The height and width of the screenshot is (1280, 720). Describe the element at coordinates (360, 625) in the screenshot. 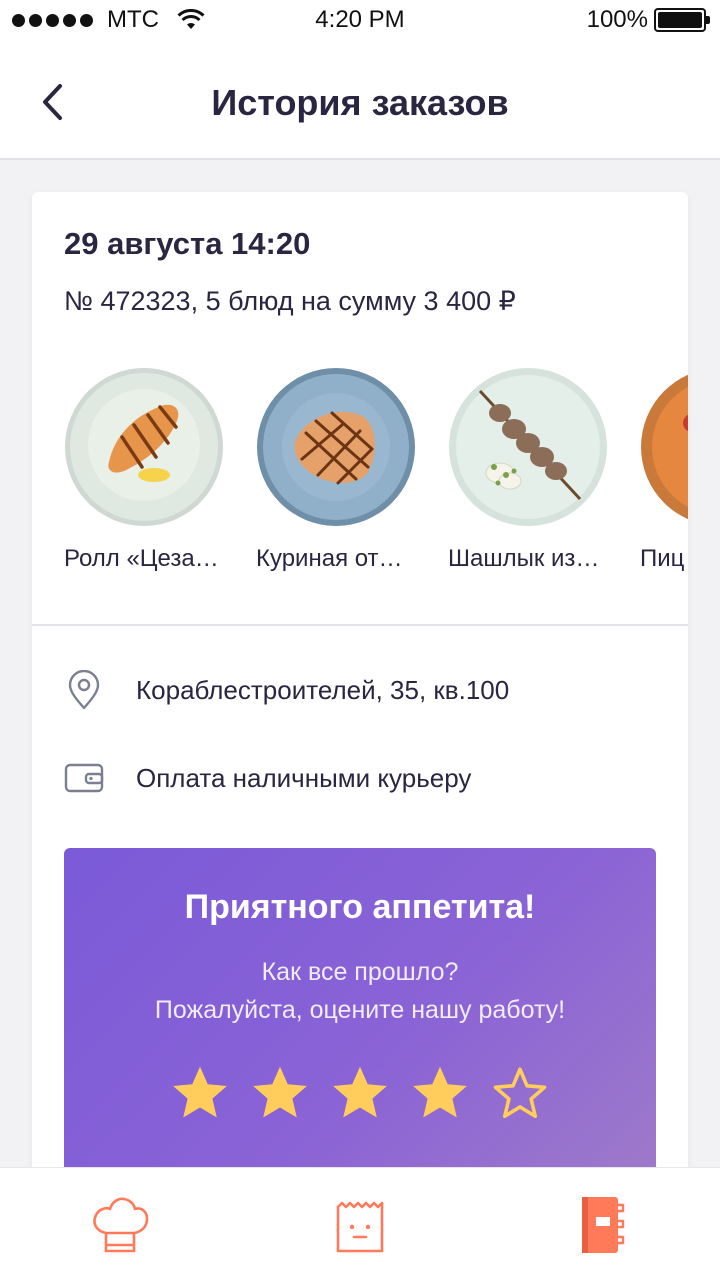

I see `divider` at that location.